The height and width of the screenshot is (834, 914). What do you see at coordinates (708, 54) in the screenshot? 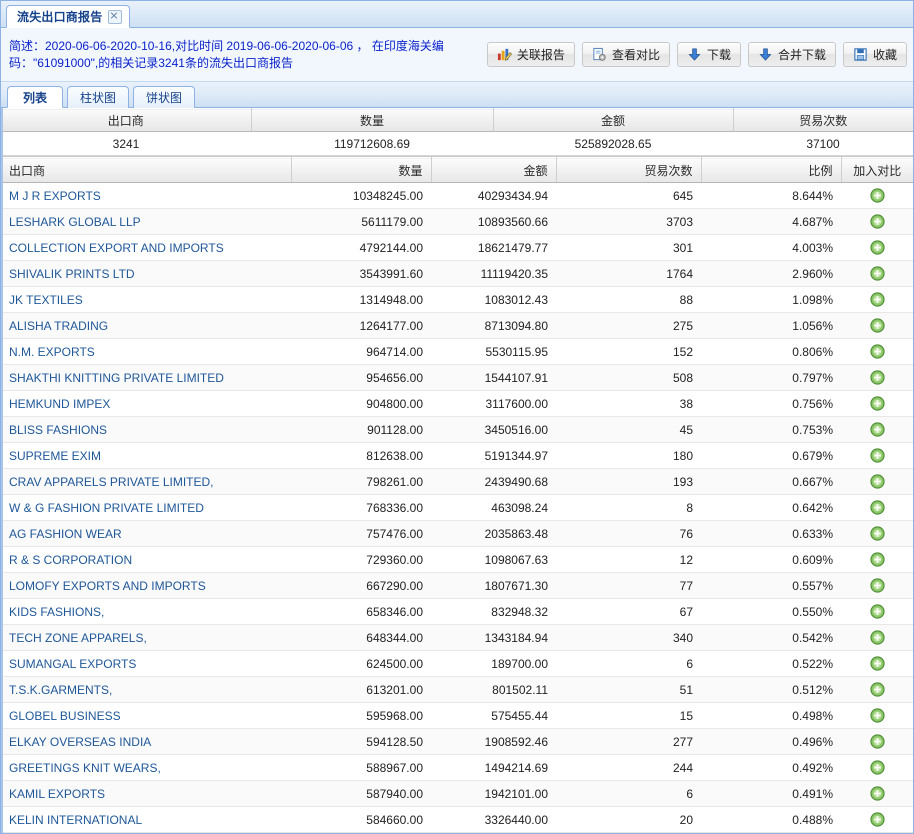
I see `download-button: 下载` at bounding box center [708, 54].